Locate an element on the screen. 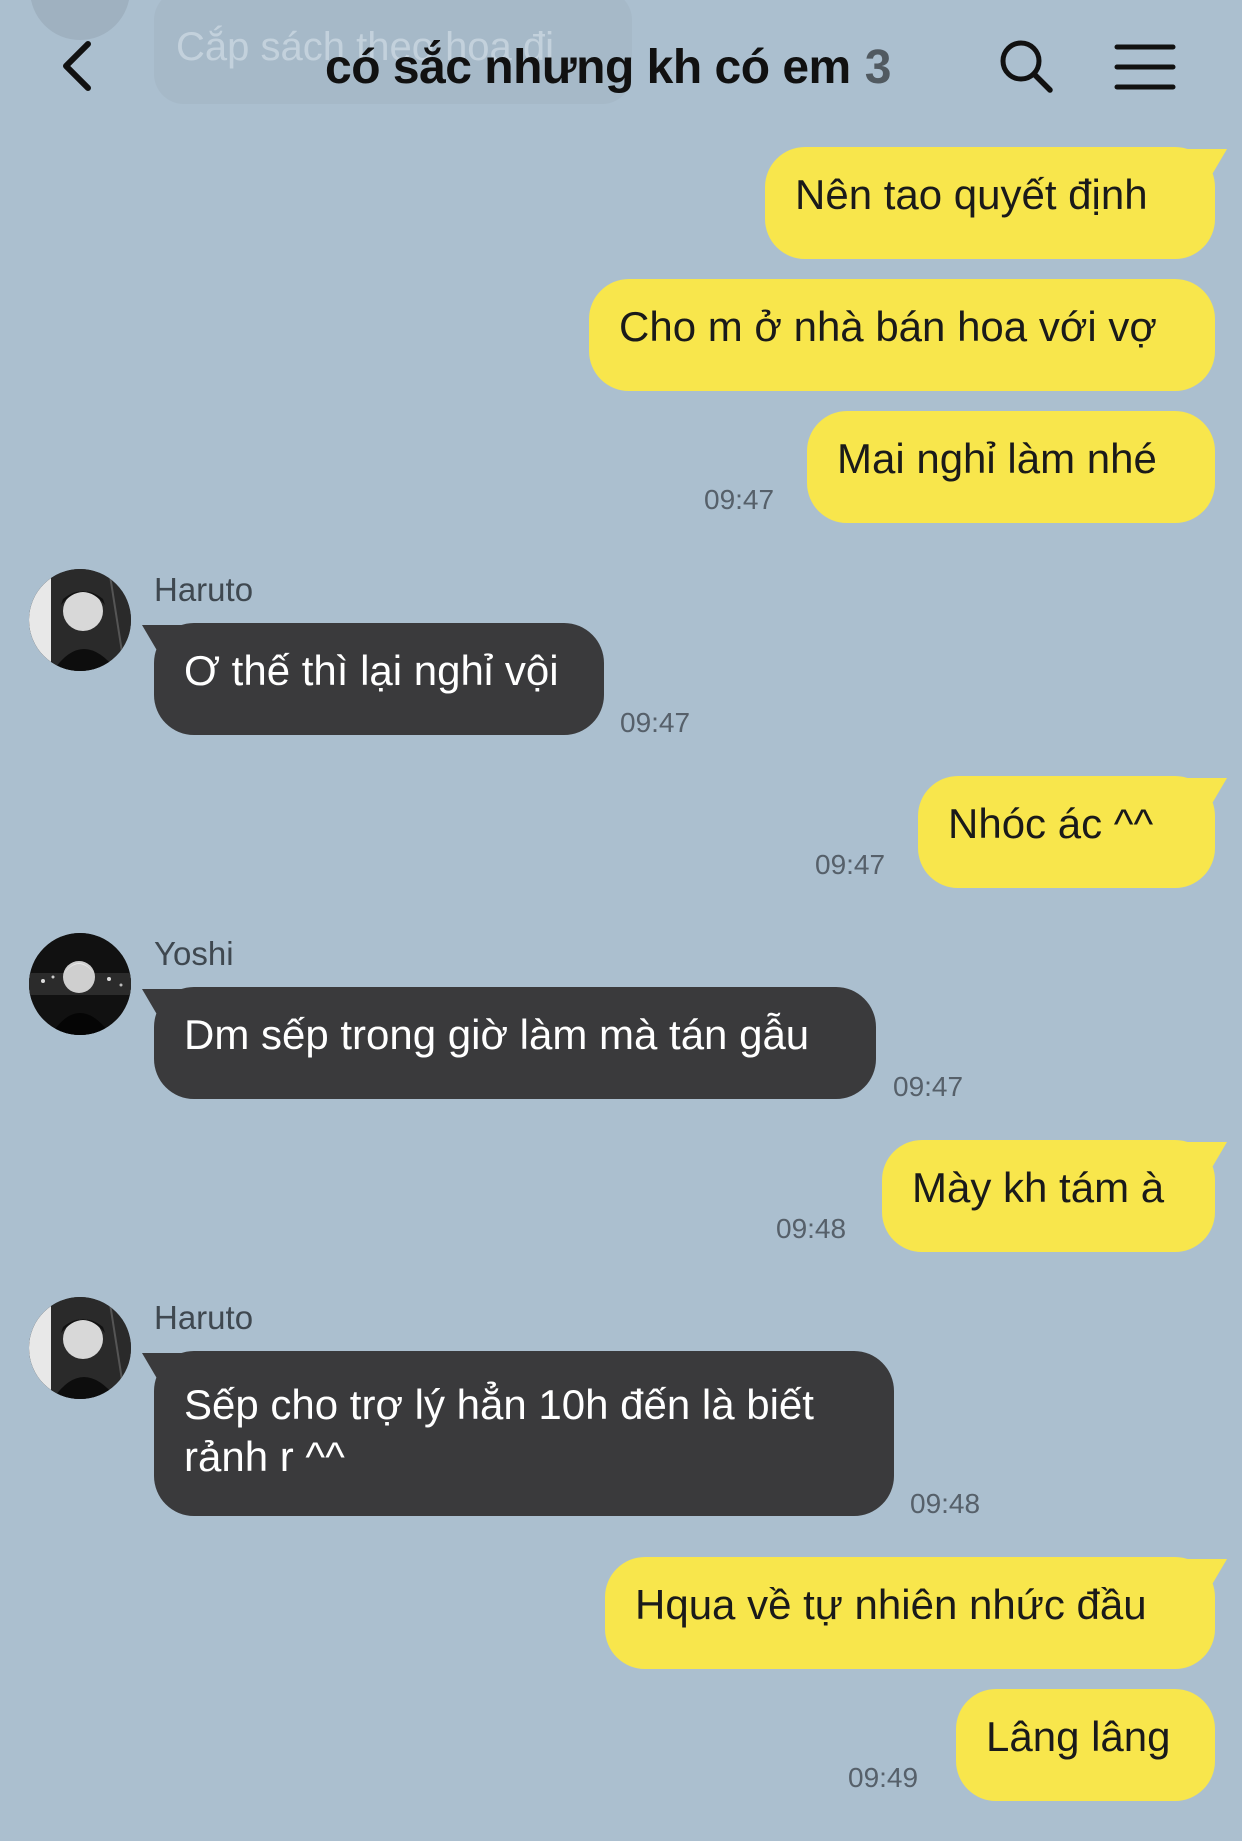  message-bubble-other: Dm sếp trong giờ làm mà tán gẫu is located at coordinates (509, 1043).